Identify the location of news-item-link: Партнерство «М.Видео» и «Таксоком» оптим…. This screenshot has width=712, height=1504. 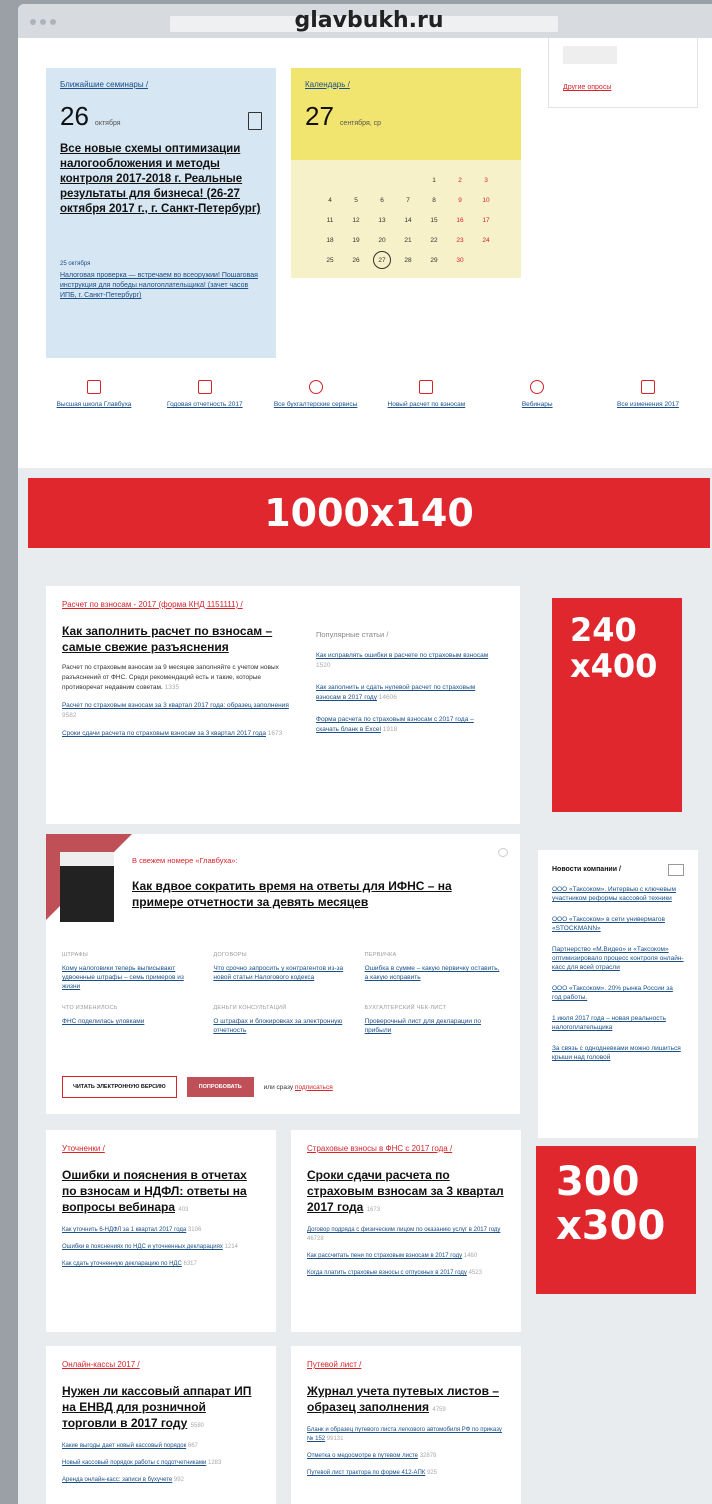
(618, 958).